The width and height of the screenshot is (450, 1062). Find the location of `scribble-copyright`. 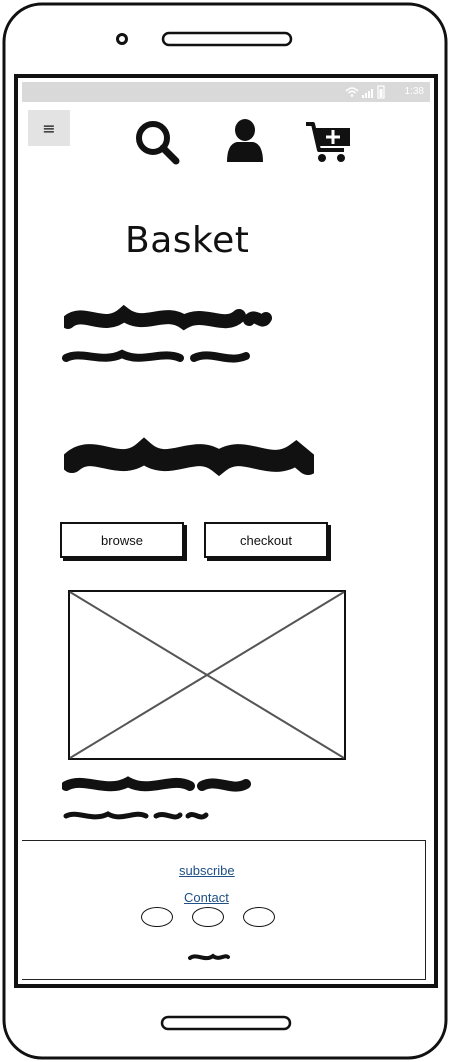

scribble-copyright is located at coordinates (209, 957).